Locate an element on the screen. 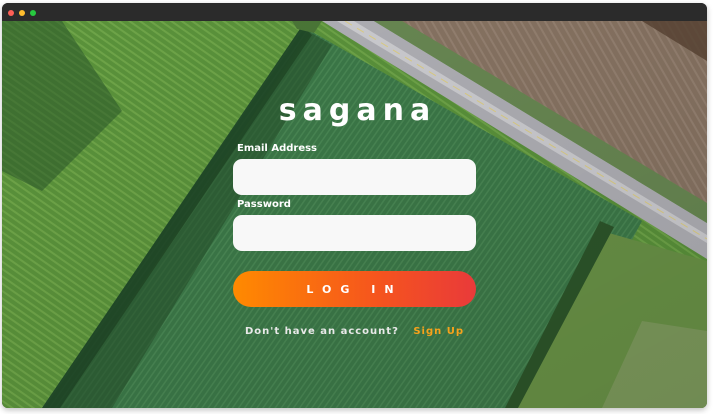  password-field is located at coordinates (354, 233).